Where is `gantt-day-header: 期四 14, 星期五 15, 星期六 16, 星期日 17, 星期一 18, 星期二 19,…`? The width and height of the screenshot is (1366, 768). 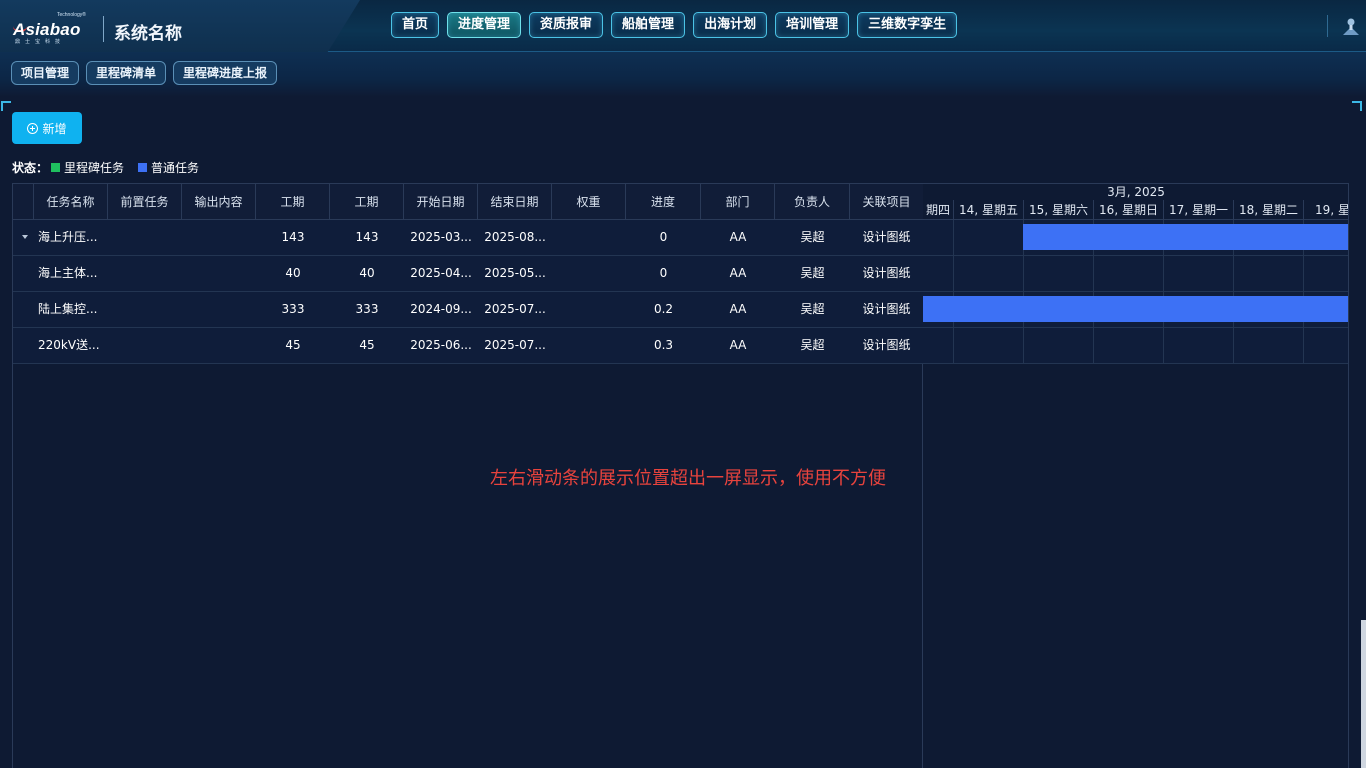 gantt-day-header: 期四 14, 星期五 15, 星期六 16, 星期日 17, 星期一 18, 星期二 19,… is located at coordinates (1135, 210).